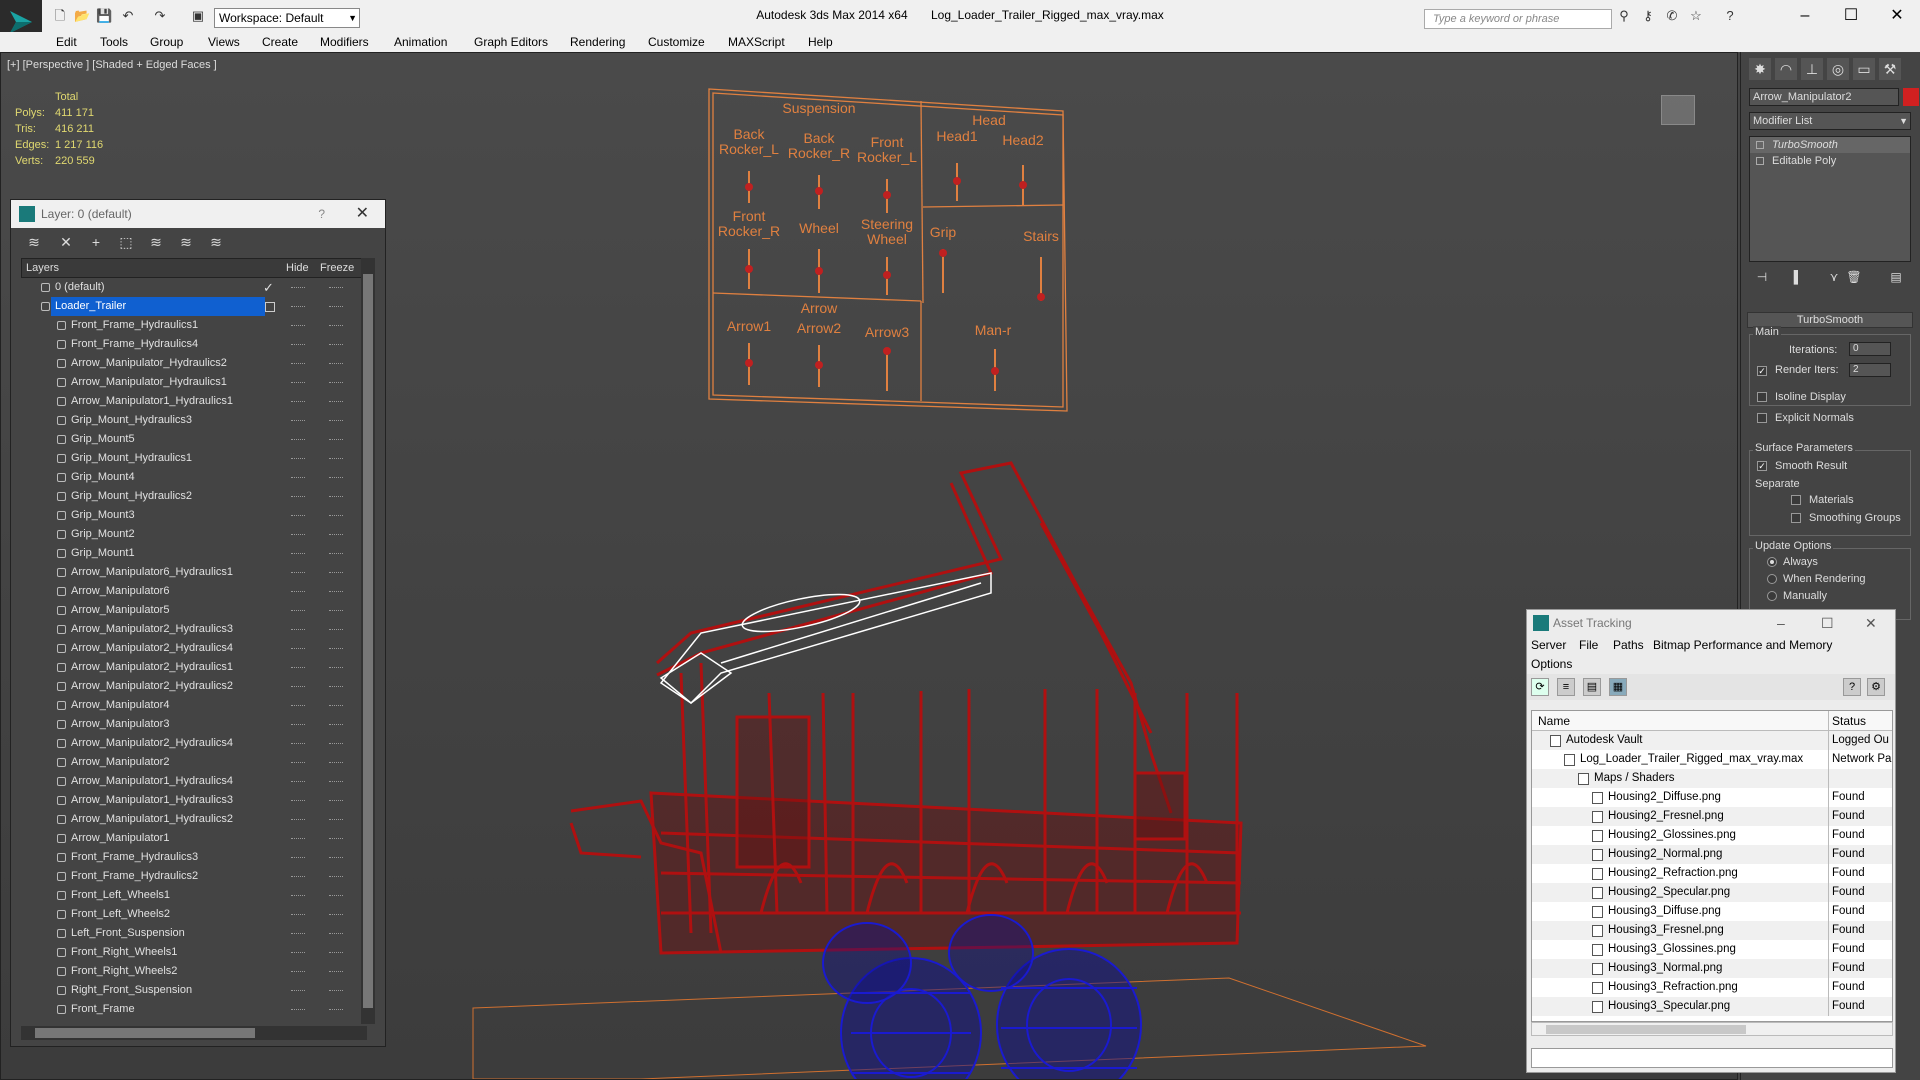 The image size is (1920, 1080). What do you see at coordinates (1551, 664) in the screenshot?
I see `menu-options: Options` at bounding box center [1551, 664].